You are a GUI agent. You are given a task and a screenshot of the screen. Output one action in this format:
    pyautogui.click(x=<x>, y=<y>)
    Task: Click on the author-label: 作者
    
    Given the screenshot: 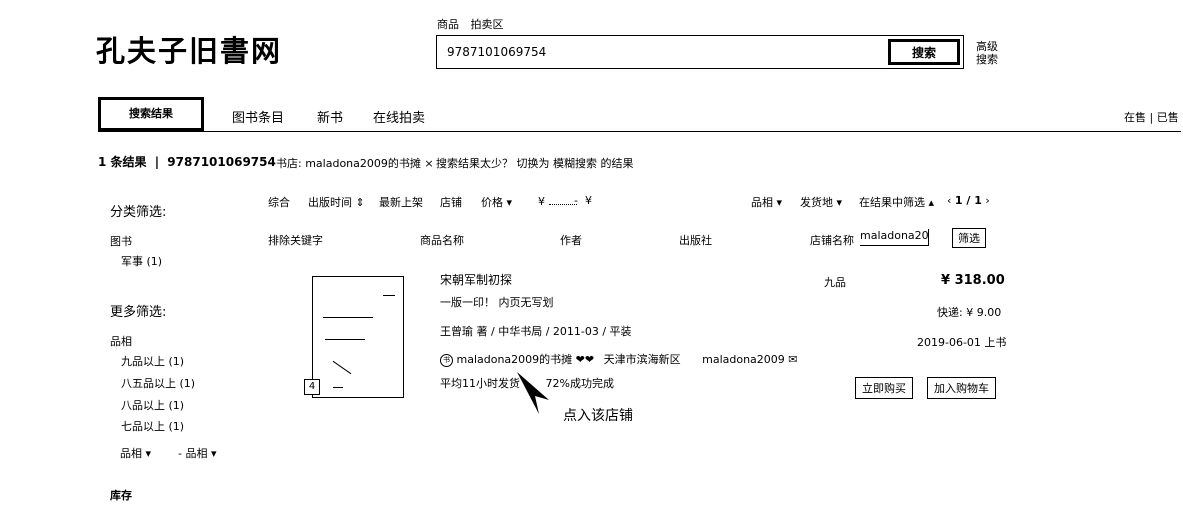 What is the action you would take?
    pyautogui.click(x=571, y=240)
    